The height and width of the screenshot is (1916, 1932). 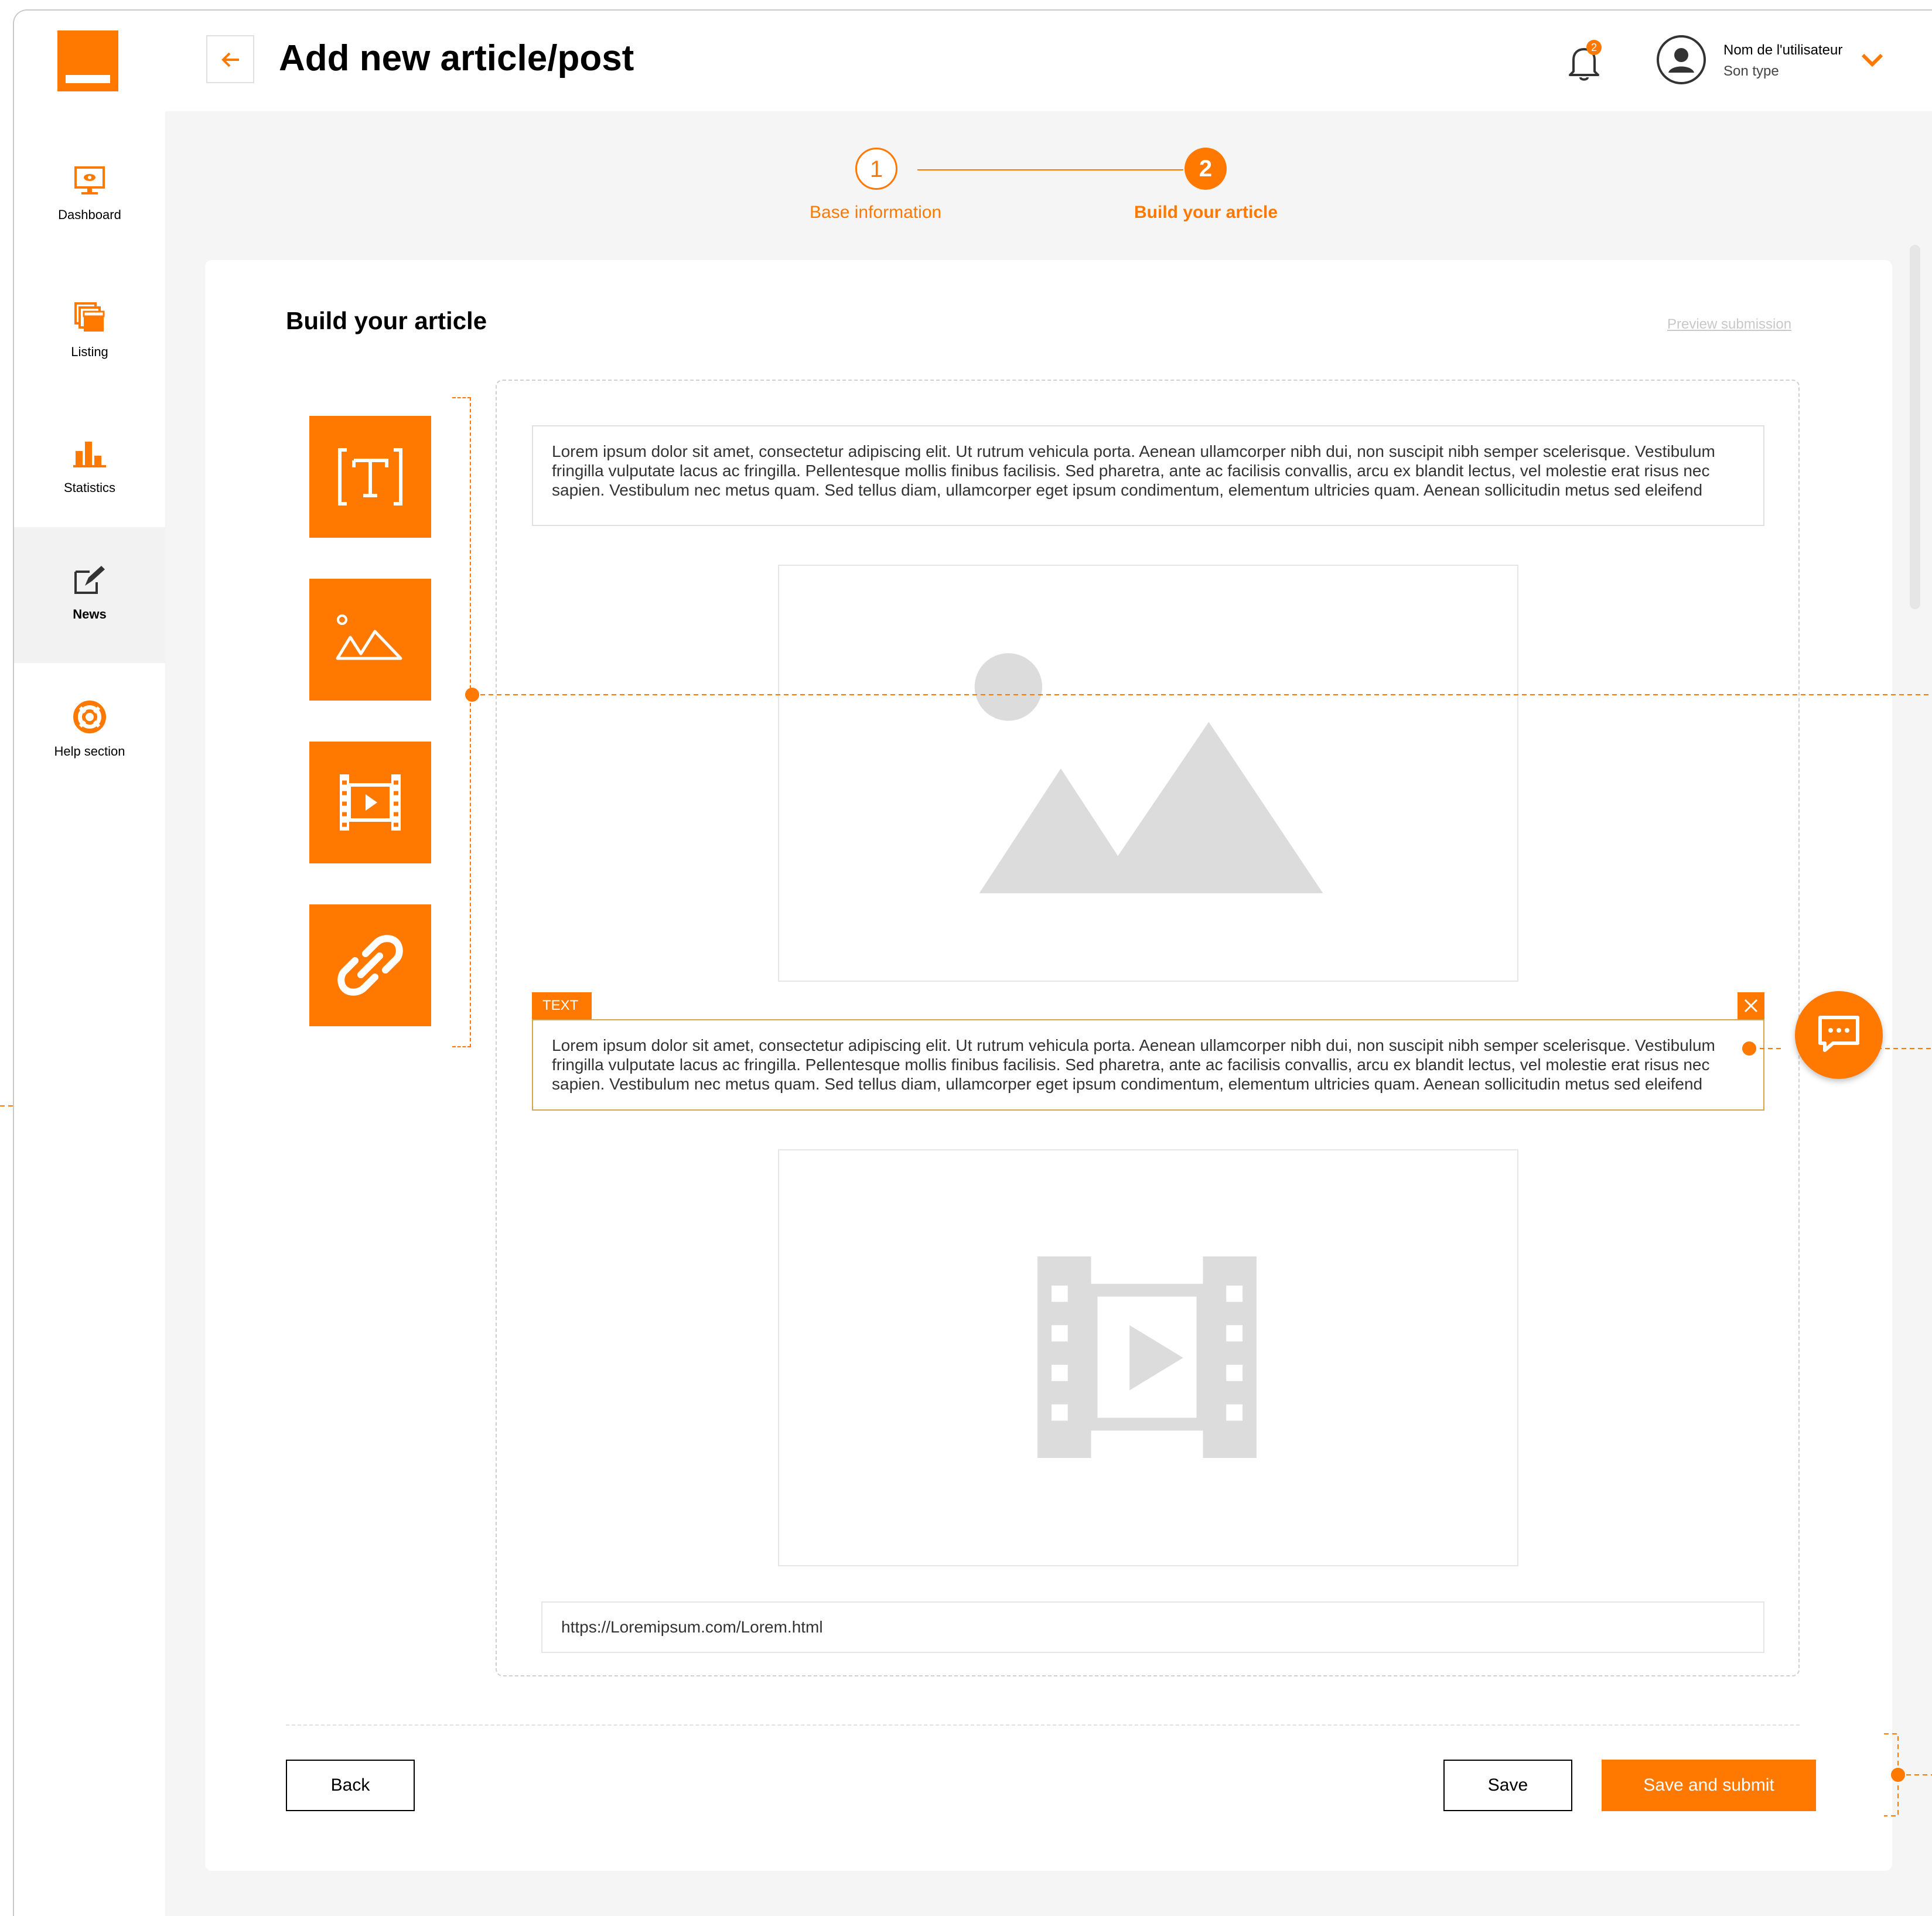 What do you see at coordinates (90, 595) in the screenshot?
I see `sidebar-item-news: News` at bounding box center [90, 595].